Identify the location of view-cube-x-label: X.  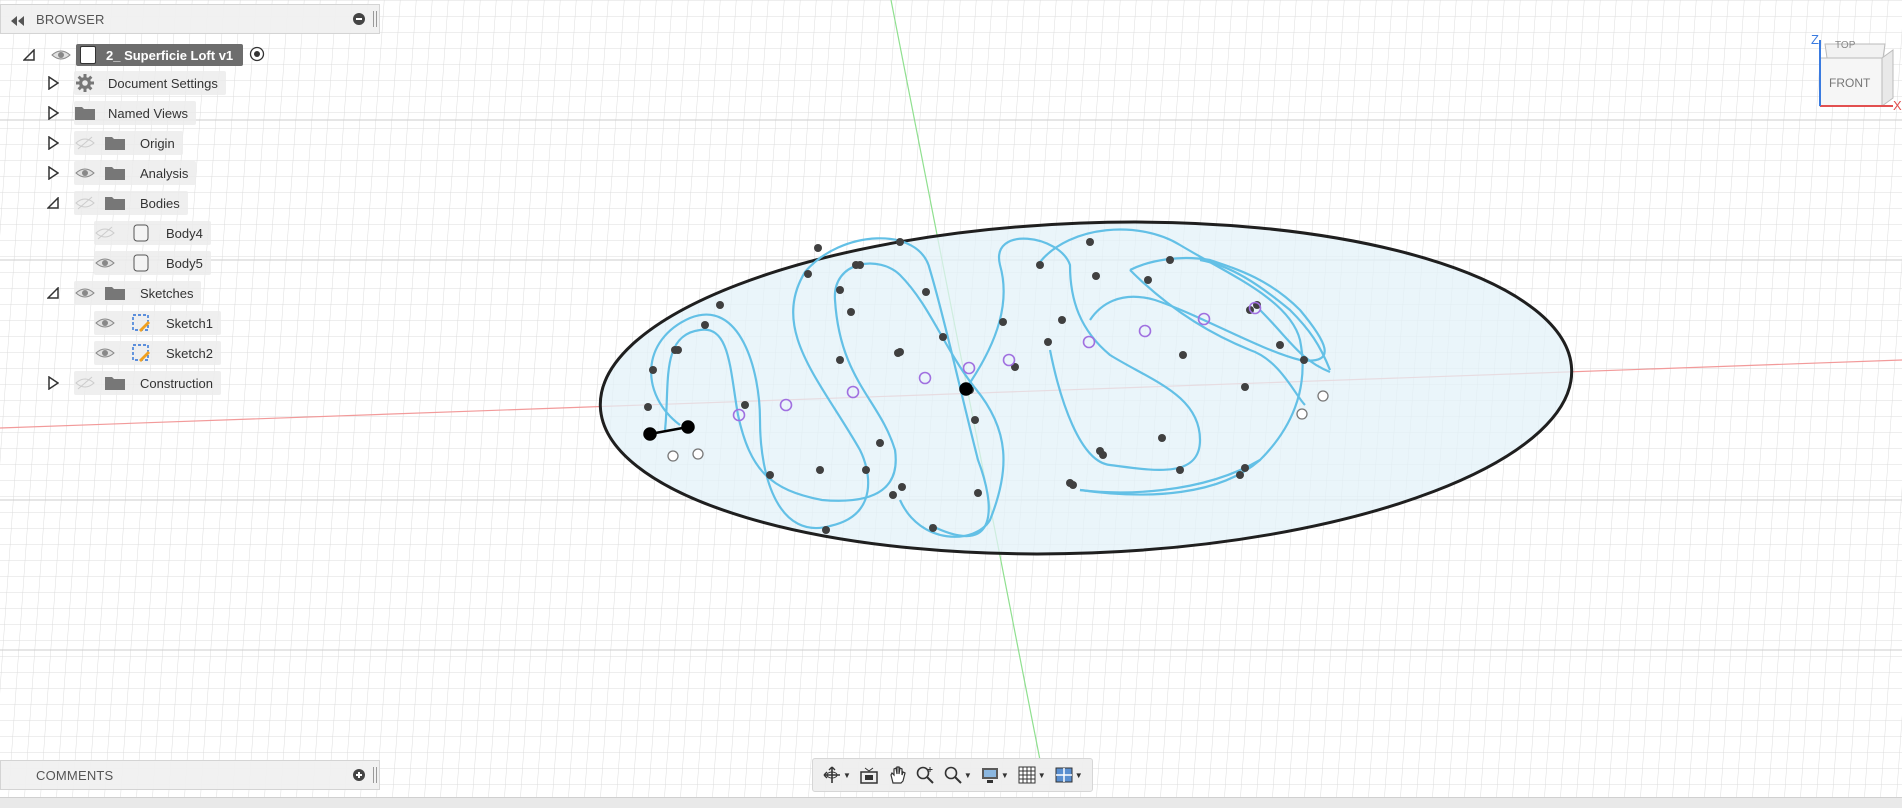
(1897, 105).